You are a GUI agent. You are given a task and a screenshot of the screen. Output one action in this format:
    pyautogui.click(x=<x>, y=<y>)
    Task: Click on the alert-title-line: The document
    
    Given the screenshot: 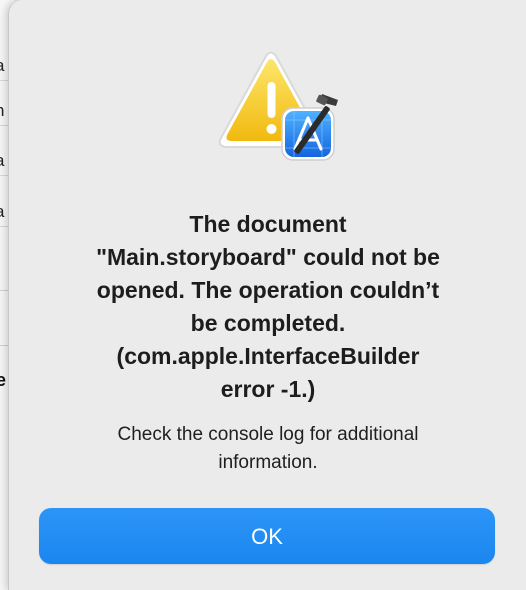 What is the action you would take?
    pyautogui.click(x=268, y=224)
    